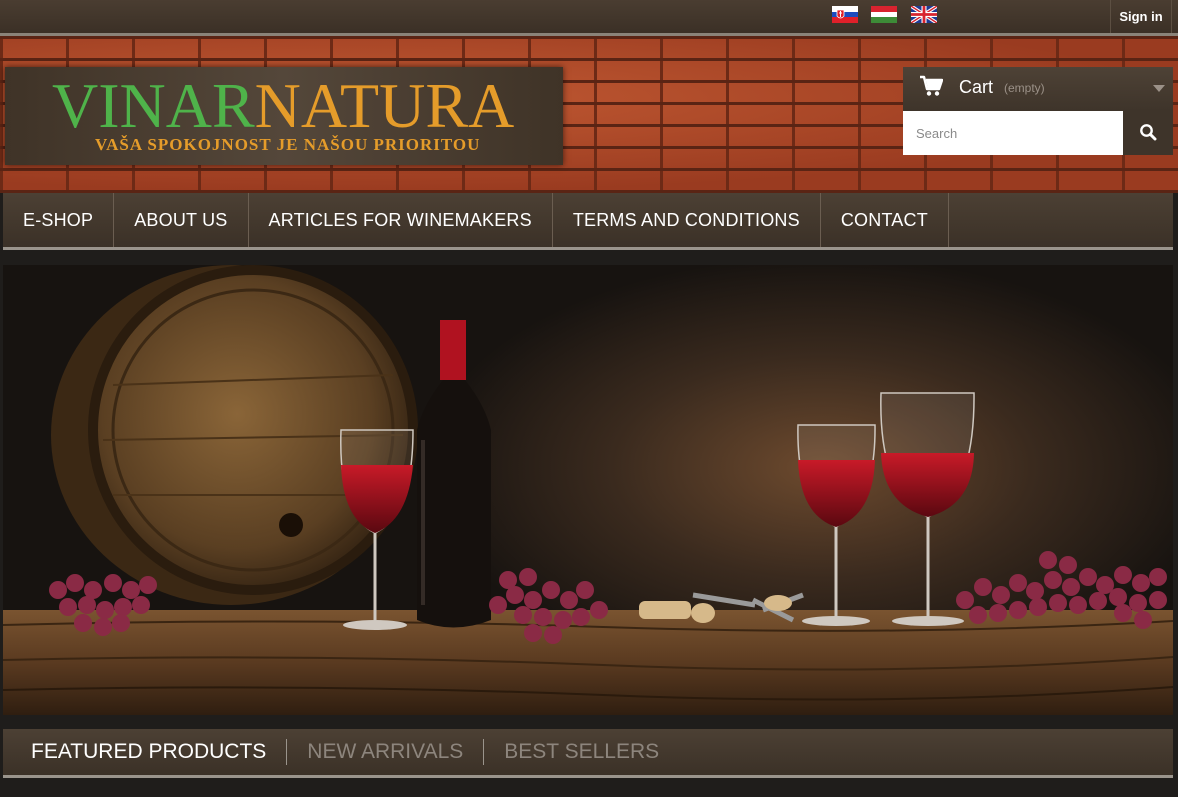 The height and width of the screenshot is (797, 1178). I want to click on cart-button: Cart (empty), so click(1038, 89).